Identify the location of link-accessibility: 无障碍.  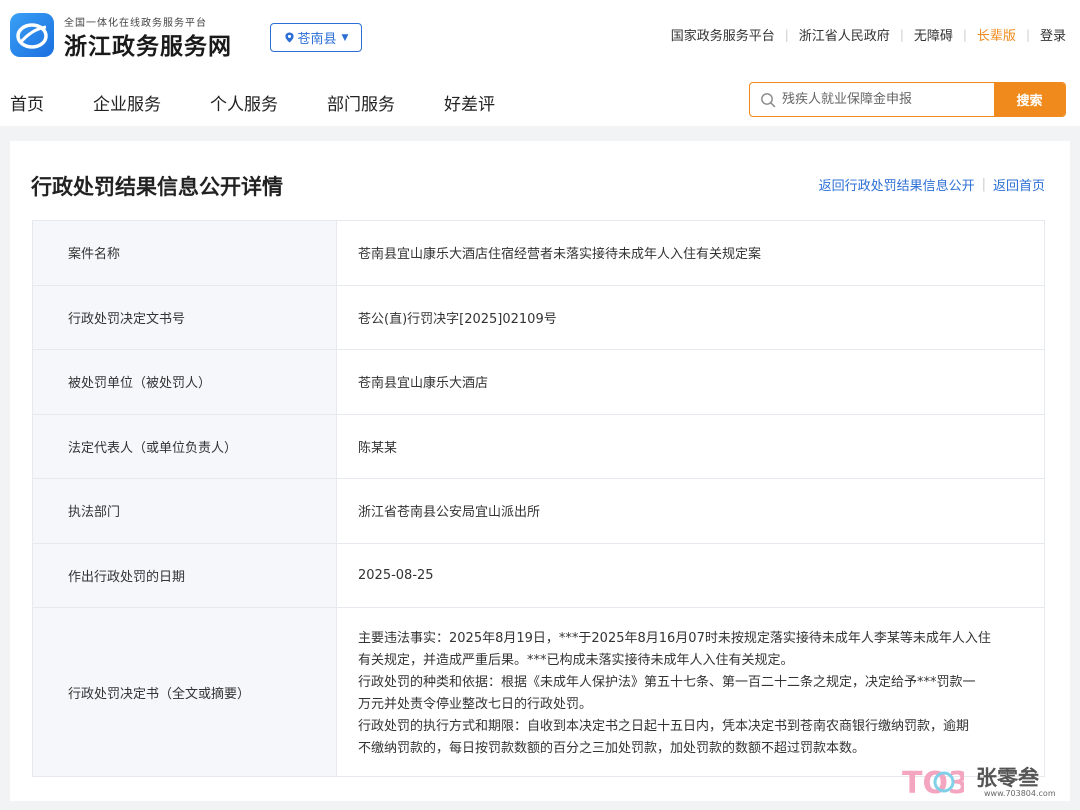
(933, 34).